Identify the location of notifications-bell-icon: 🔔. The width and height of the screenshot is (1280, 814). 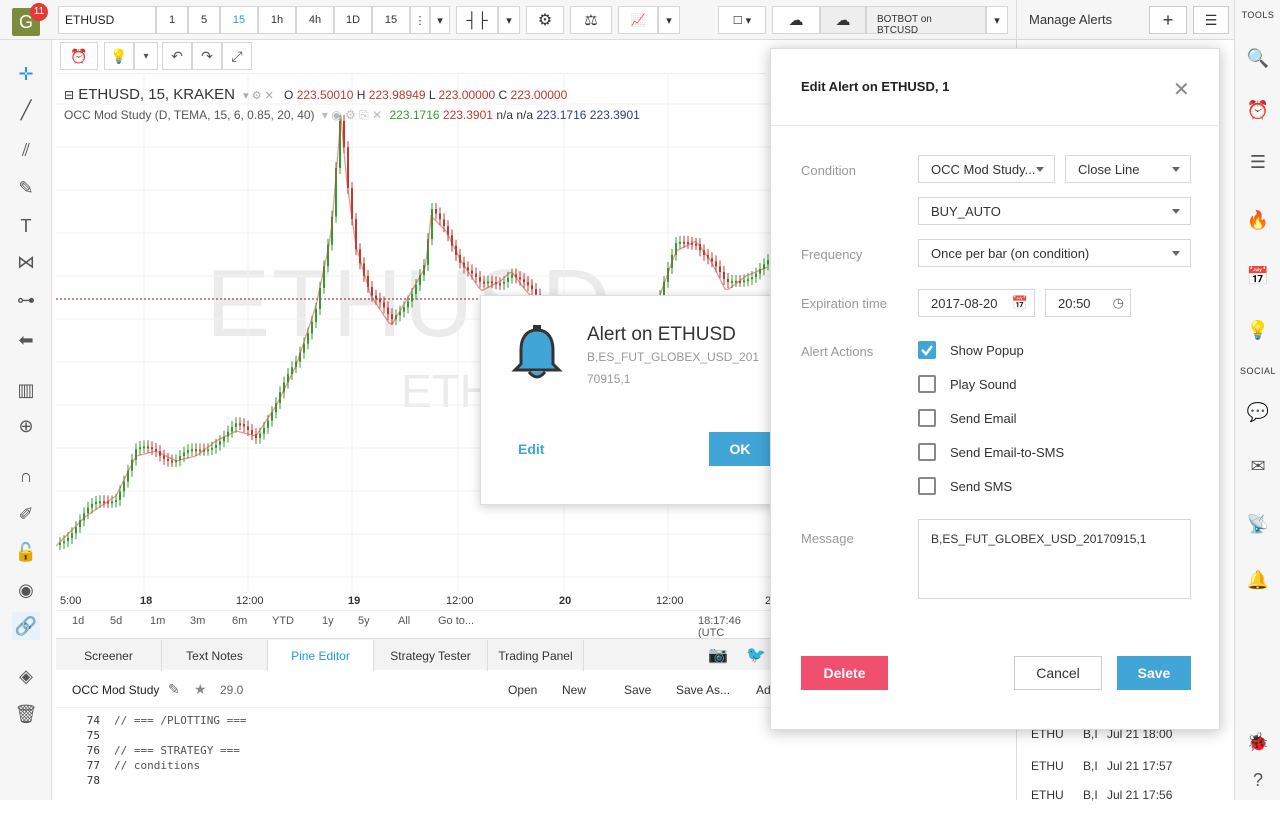
(1258, 580).